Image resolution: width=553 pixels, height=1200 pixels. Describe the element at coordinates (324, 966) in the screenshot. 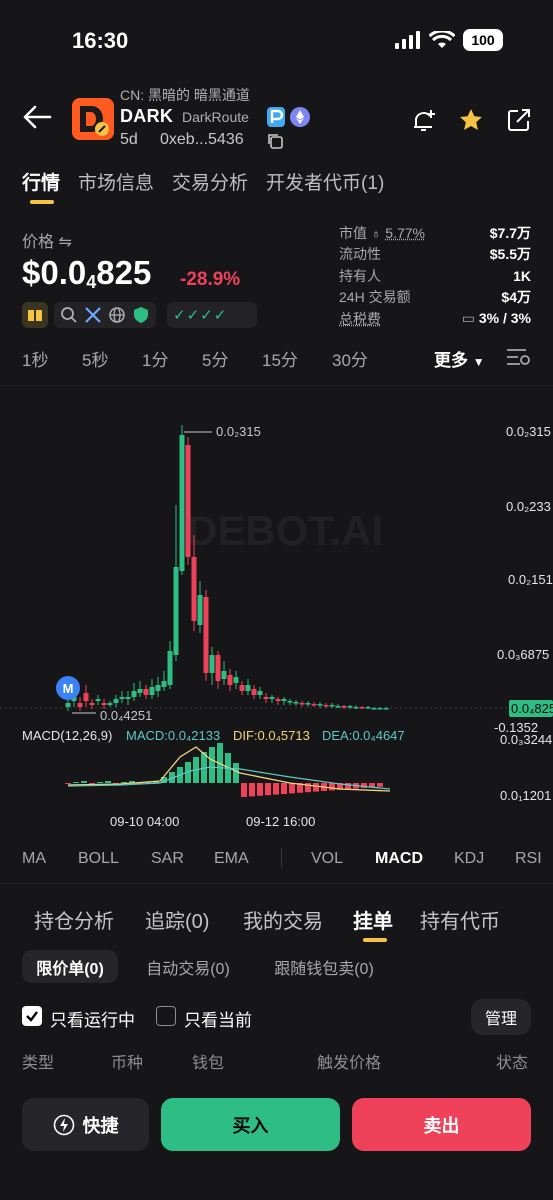

I see `pill-follow-wallet-sell: 跟随钱包卖(0)` at that location.